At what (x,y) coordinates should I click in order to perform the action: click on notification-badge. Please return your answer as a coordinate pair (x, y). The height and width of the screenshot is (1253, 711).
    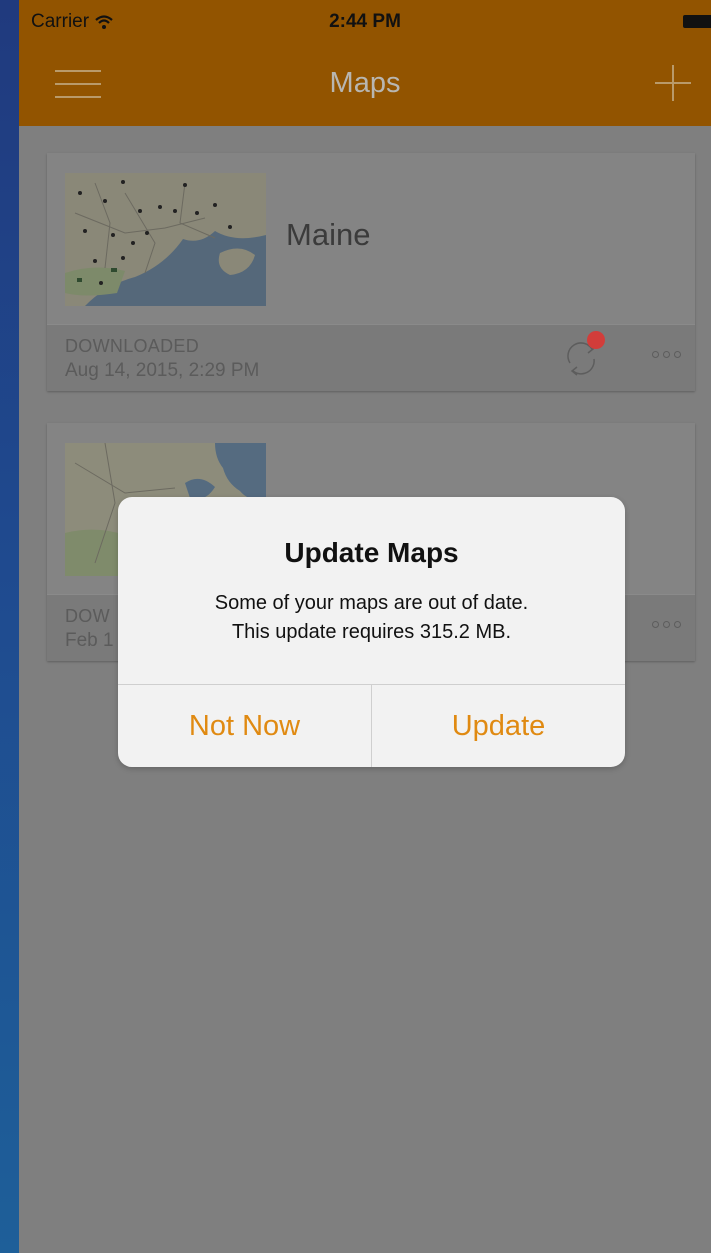
    Looking at the image, I should click on (596, 340).